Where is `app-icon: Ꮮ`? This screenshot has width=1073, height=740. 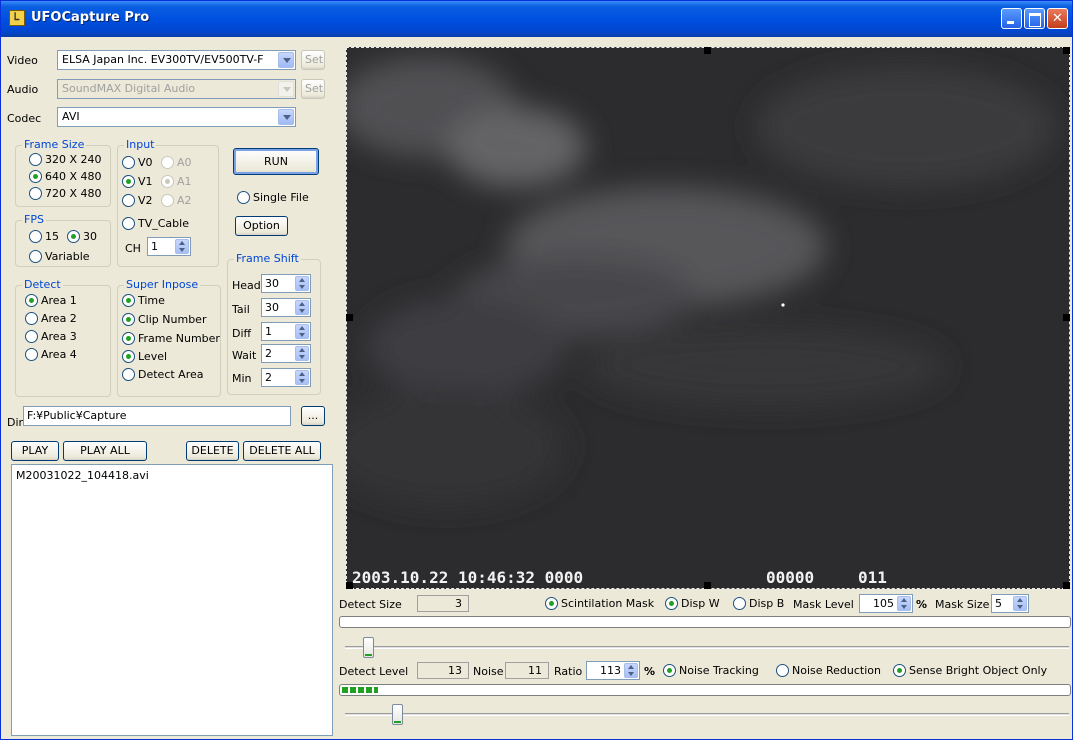
app-icon: Ꮮ is located at coordinates (17, 18).